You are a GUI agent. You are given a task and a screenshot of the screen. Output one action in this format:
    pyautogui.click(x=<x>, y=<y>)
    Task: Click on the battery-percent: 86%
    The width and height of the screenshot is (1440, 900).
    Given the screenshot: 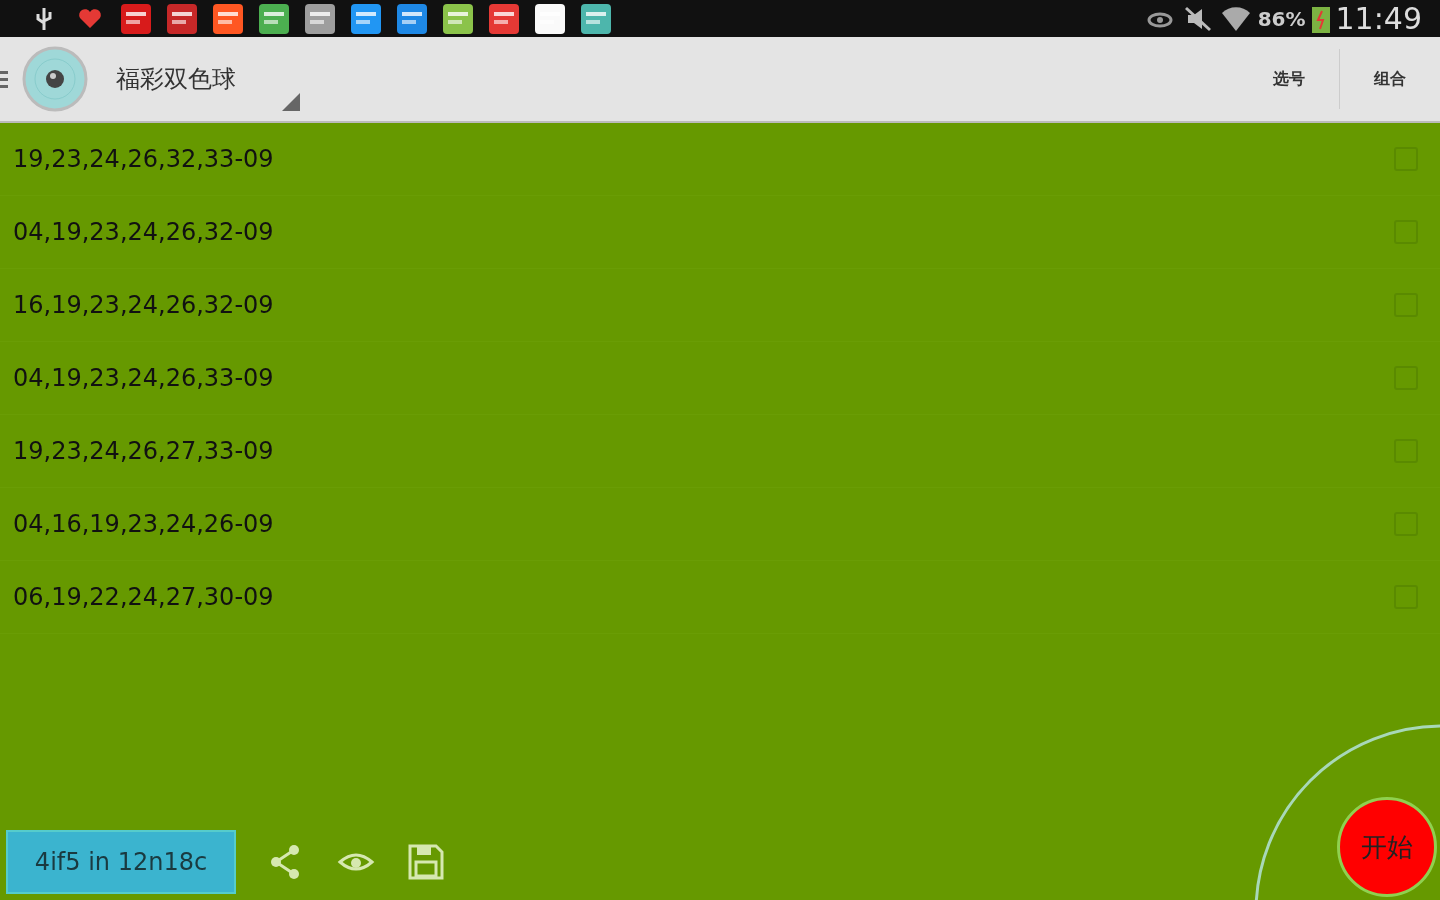 What is the action you would take?
    pyautogui.click(x=1281, y=18)
    